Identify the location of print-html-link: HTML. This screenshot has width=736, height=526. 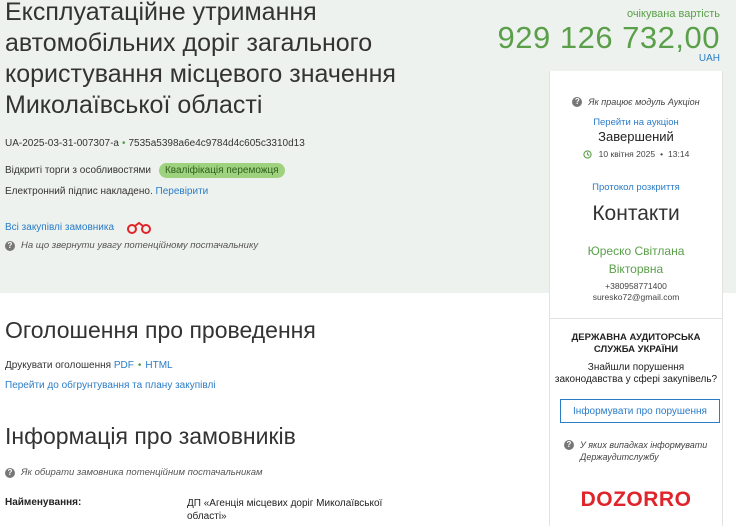
(158, 365).